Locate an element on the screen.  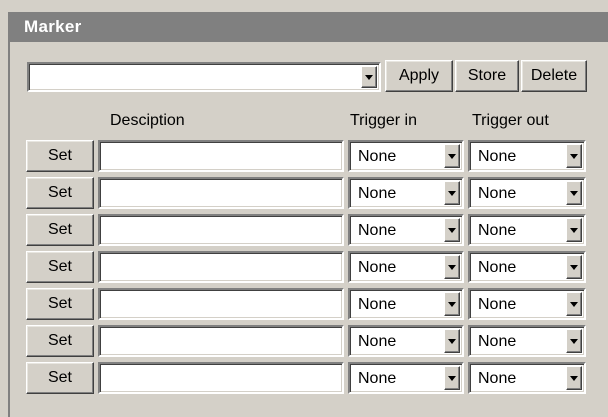
apply-button: Apply is located at coordinates (419, 76).